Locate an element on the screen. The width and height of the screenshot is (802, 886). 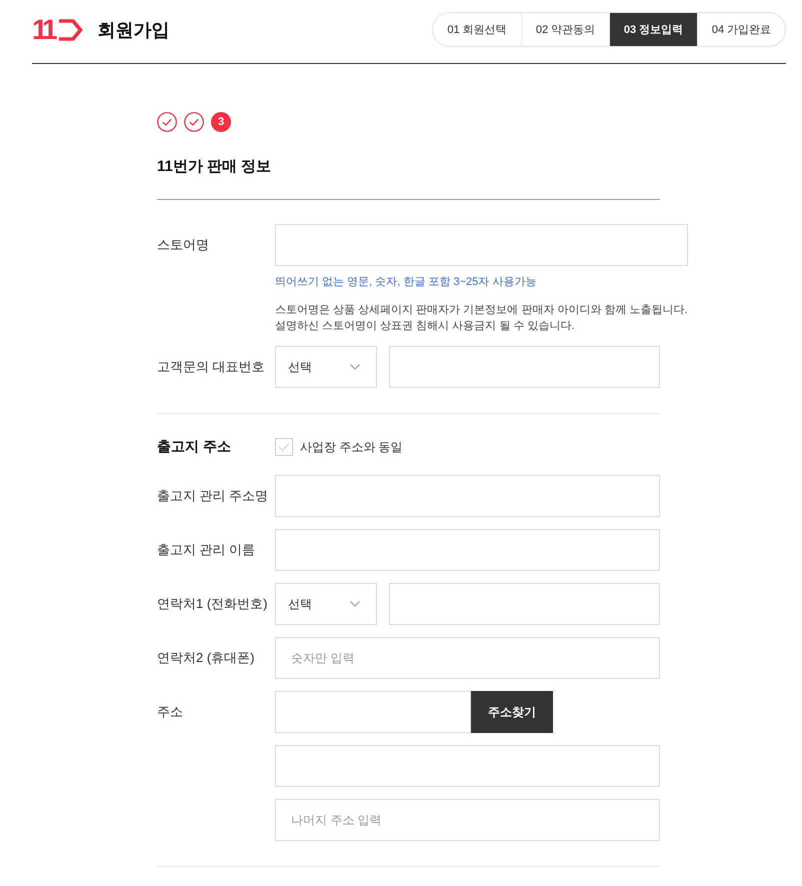
field-label: 출고지 관리 주소명 is located at coordinates (212, 496).